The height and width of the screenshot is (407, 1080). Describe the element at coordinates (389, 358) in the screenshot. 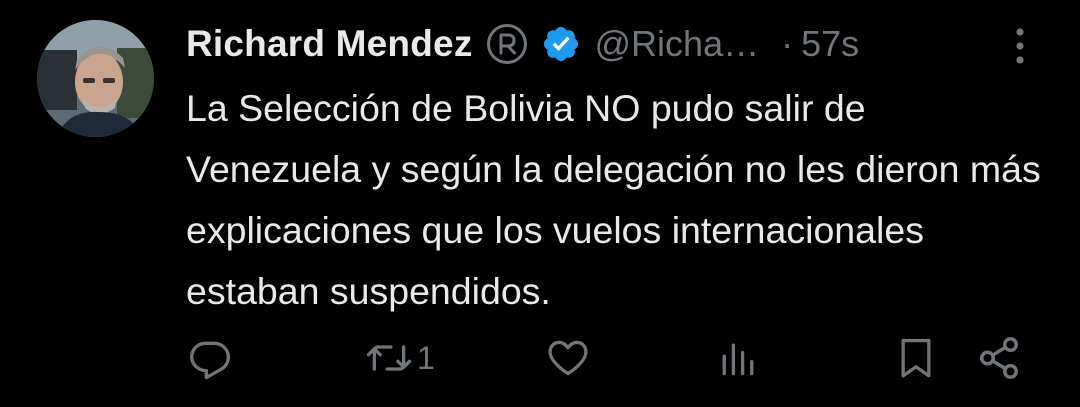

I see `retweet-icon` at that location.